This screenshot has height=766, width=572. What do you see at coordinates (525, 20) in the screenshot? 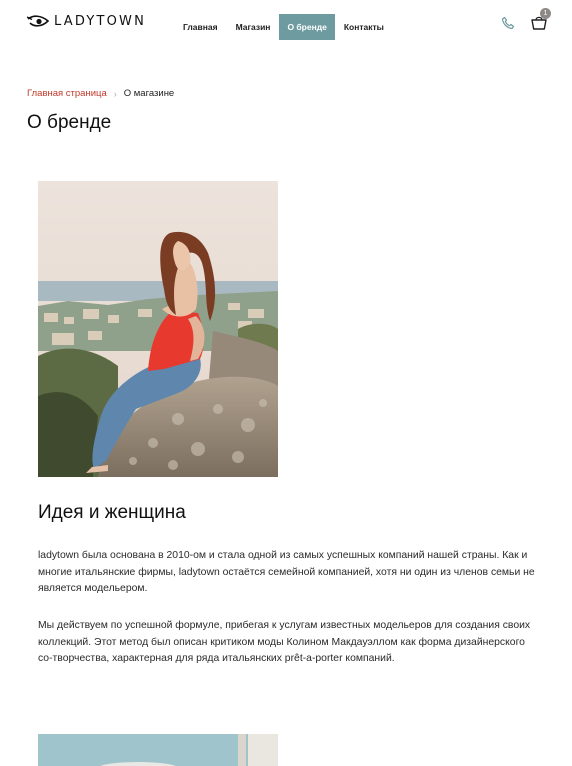
I see `header-actions: 1` at bounding box center [525, 20].